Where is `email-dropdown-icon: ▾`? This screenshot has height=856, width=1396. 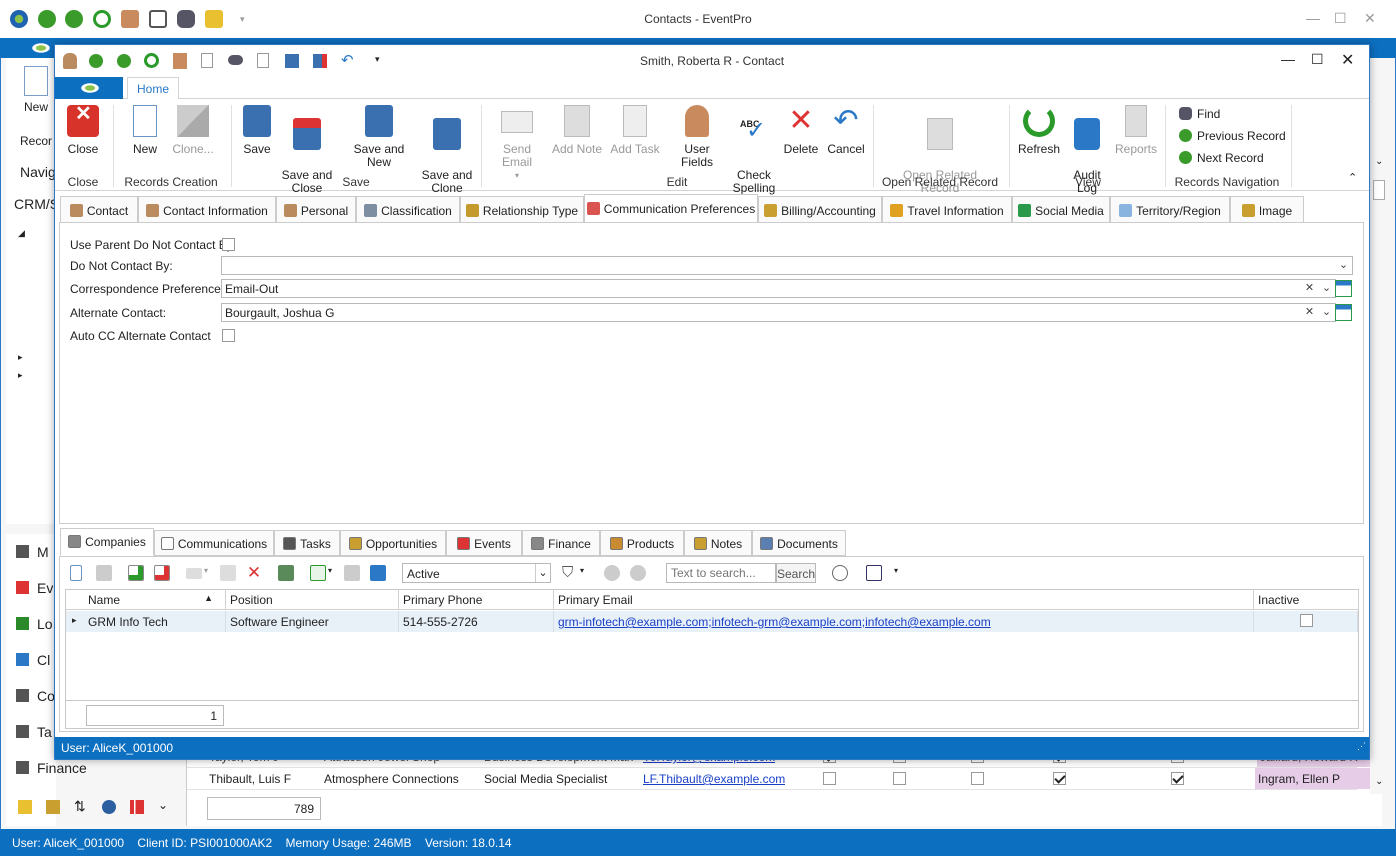 email-dropdown-icon: ▾ is located at coordinates (206, 570).